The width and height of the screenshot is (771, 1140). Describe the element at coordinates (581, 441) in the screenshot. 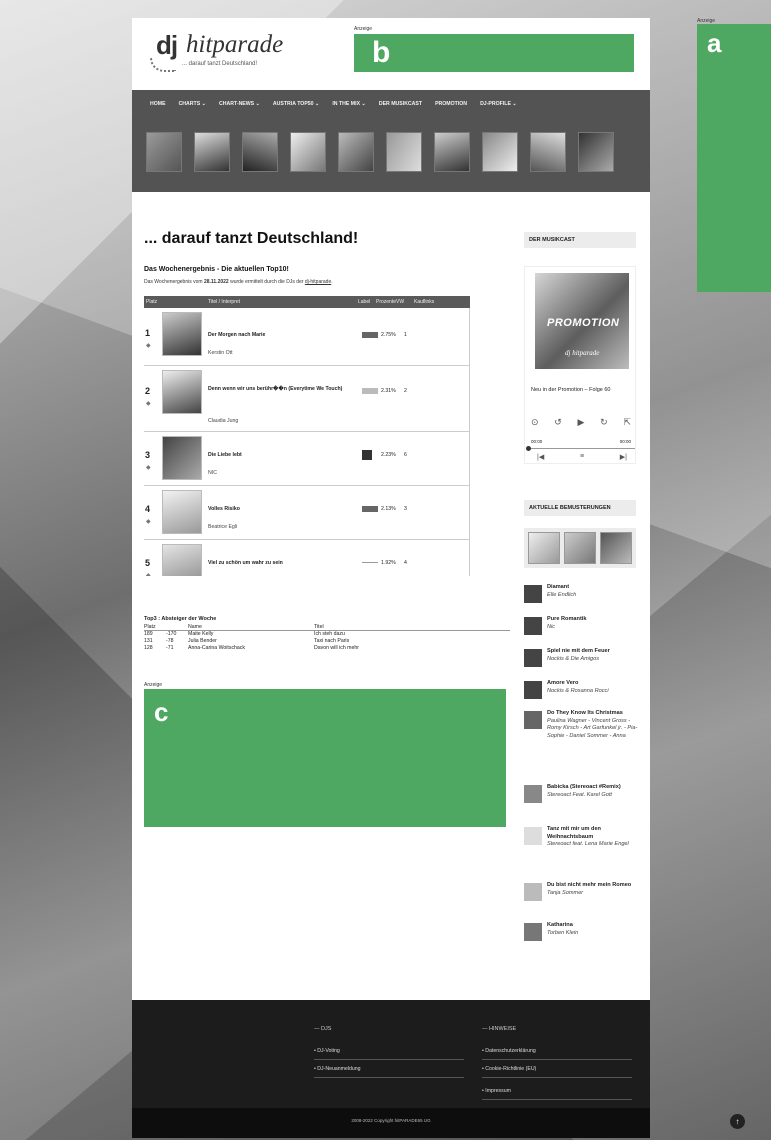

I see `player-times: 00:00 00:00` at that location.